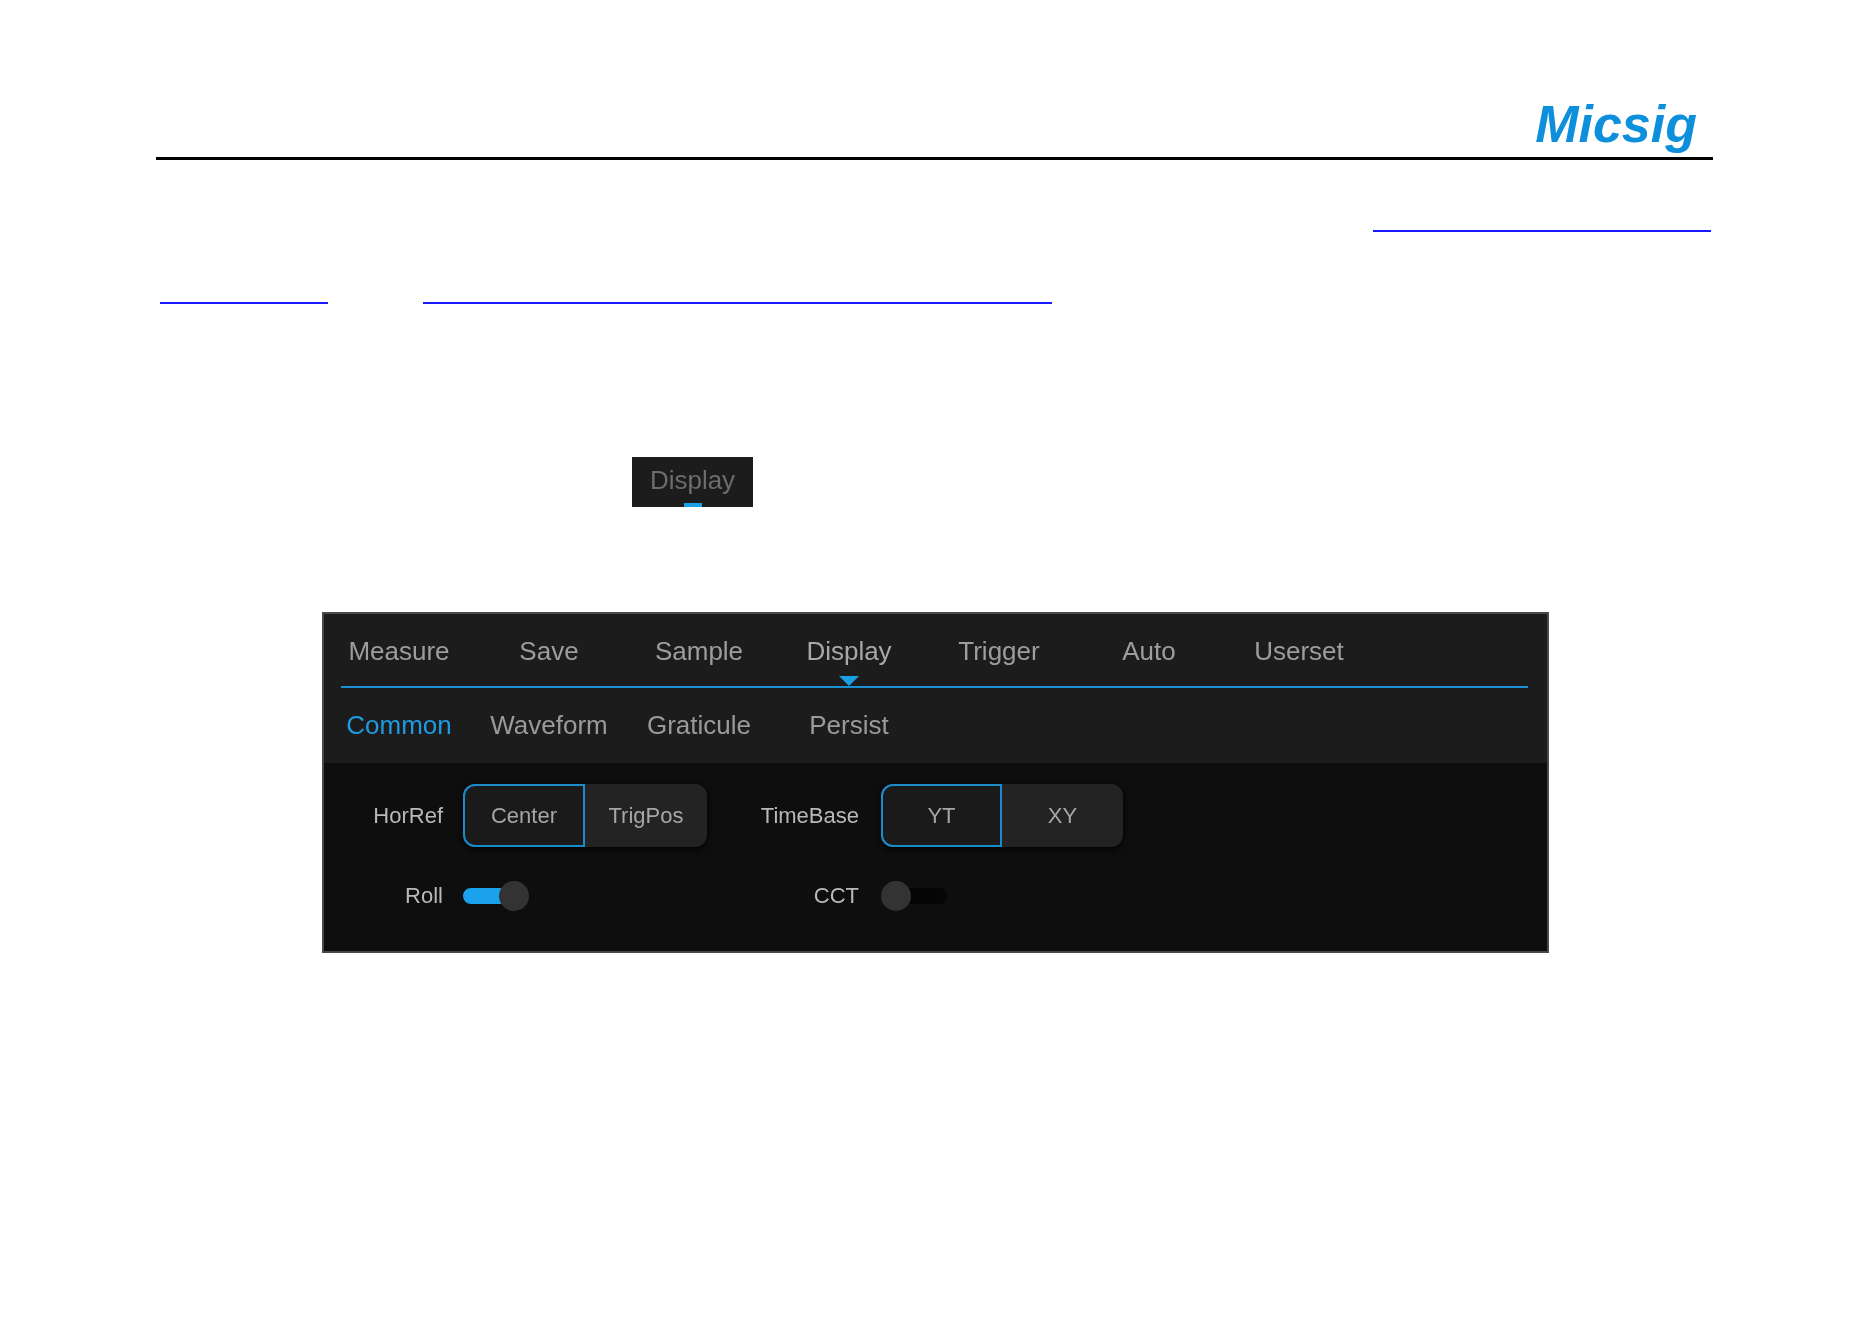  Describe the element at coordinates (549, 725) in the screenshot. I see `submenu-tab: Waveform` at that location.